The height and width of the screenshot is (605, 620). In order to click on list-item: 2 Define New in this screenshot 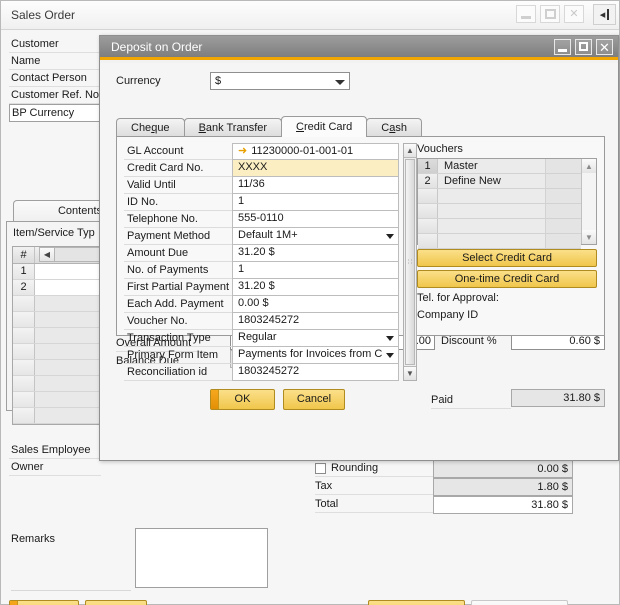, I will do `click(499, 181)`.